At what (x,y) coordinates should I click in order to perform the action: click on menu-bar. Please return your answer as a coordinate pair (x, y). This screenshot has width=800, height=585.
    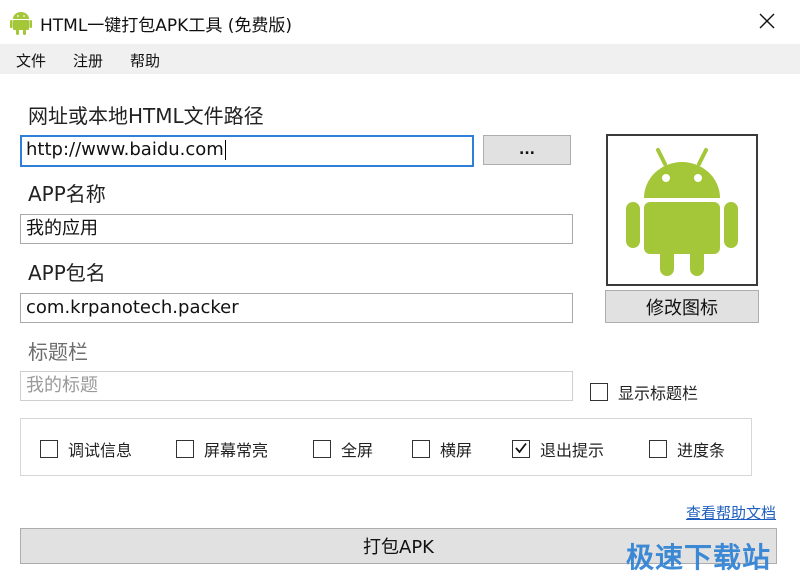
    Looking at the image, I should click on (400, 59).